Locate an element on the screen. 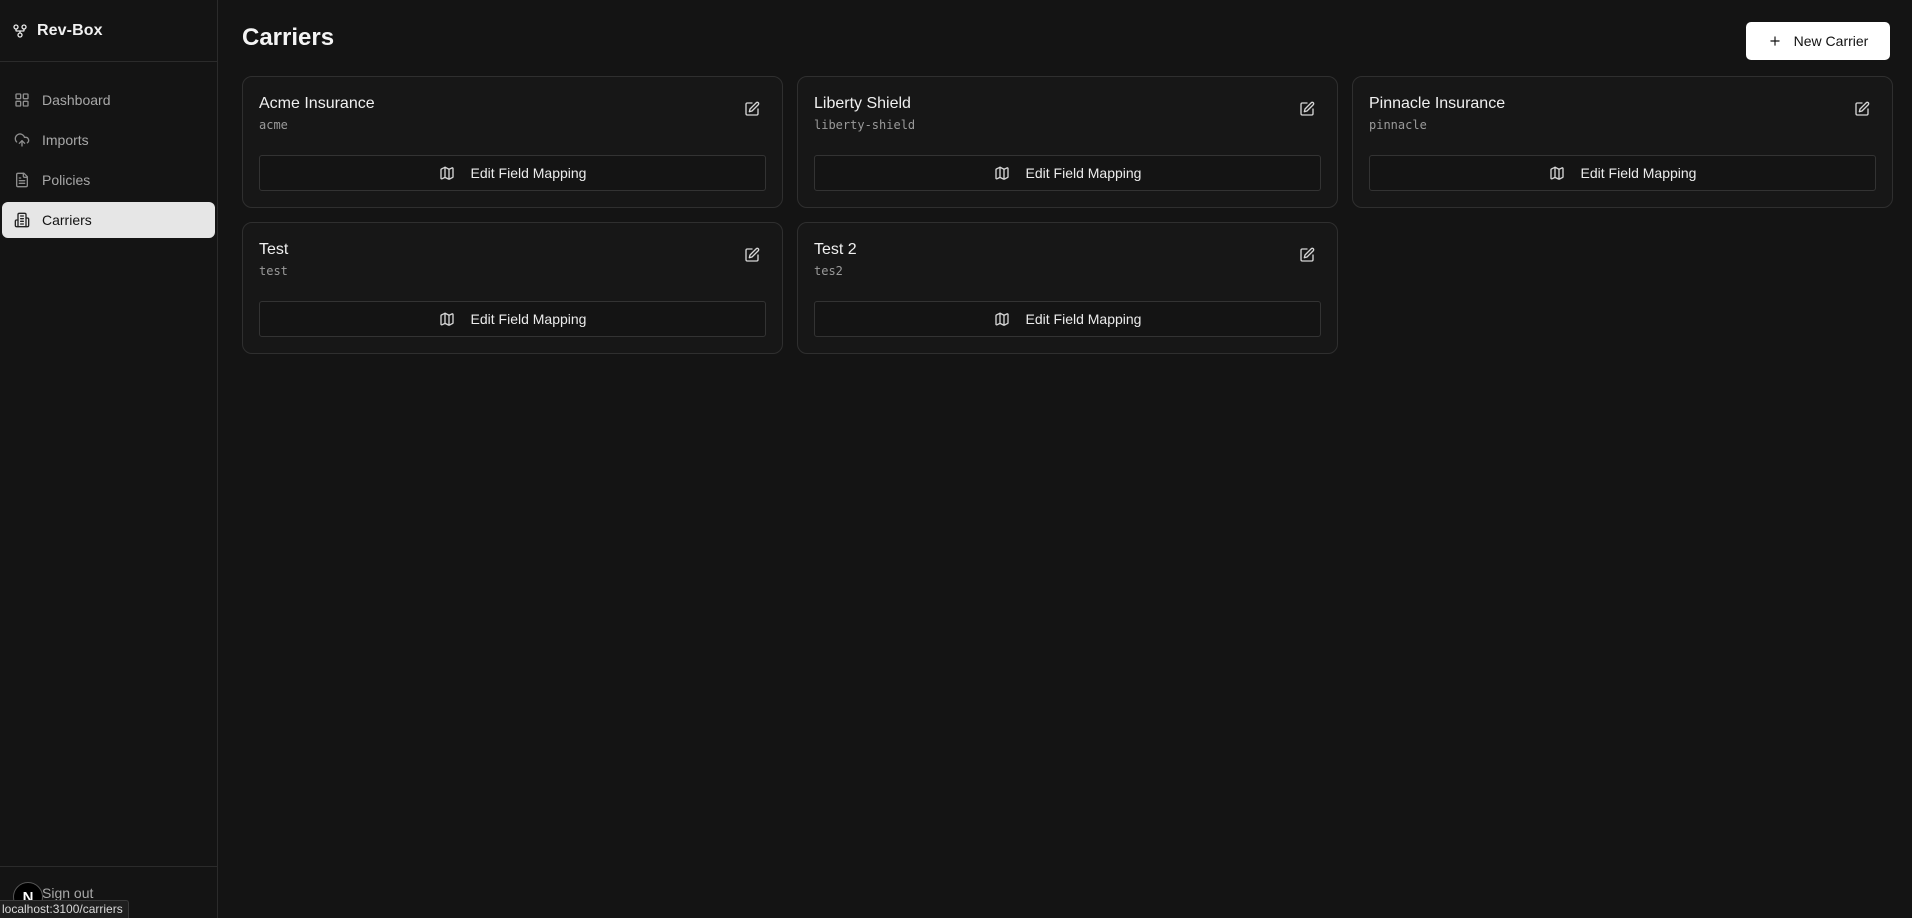 This screenshot has height=918, width=1912. sidebar-item-dashboard: Dashboard is located at coordinates (108, 100).